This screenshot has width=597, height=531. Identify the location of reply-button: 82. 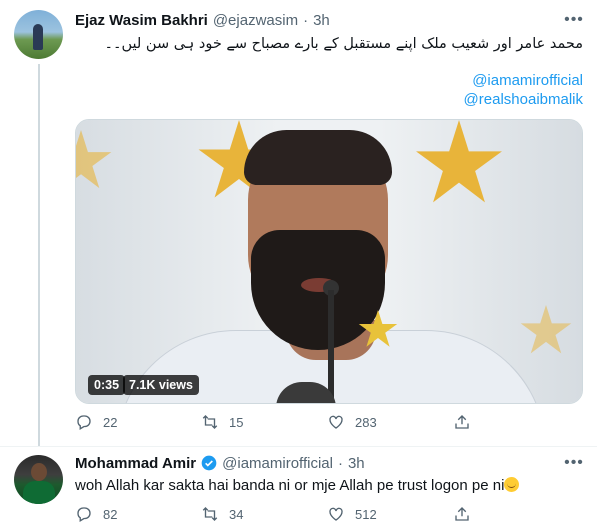
(138, 514).